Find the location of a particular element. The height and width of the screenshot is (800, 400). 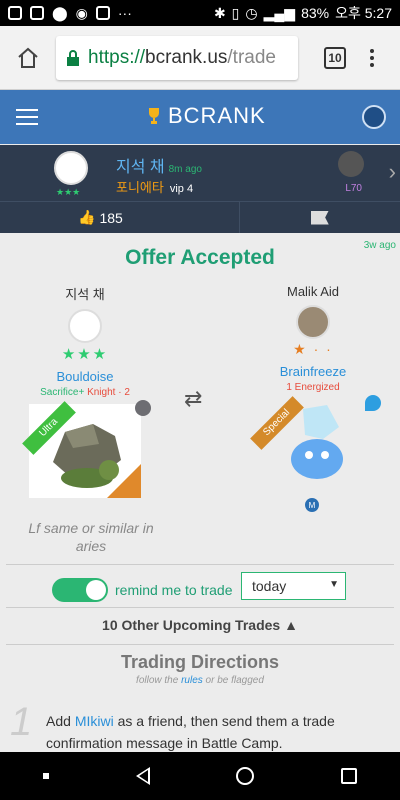

signal-icon: ▂▄▆ is located at coordinates (279, 12).